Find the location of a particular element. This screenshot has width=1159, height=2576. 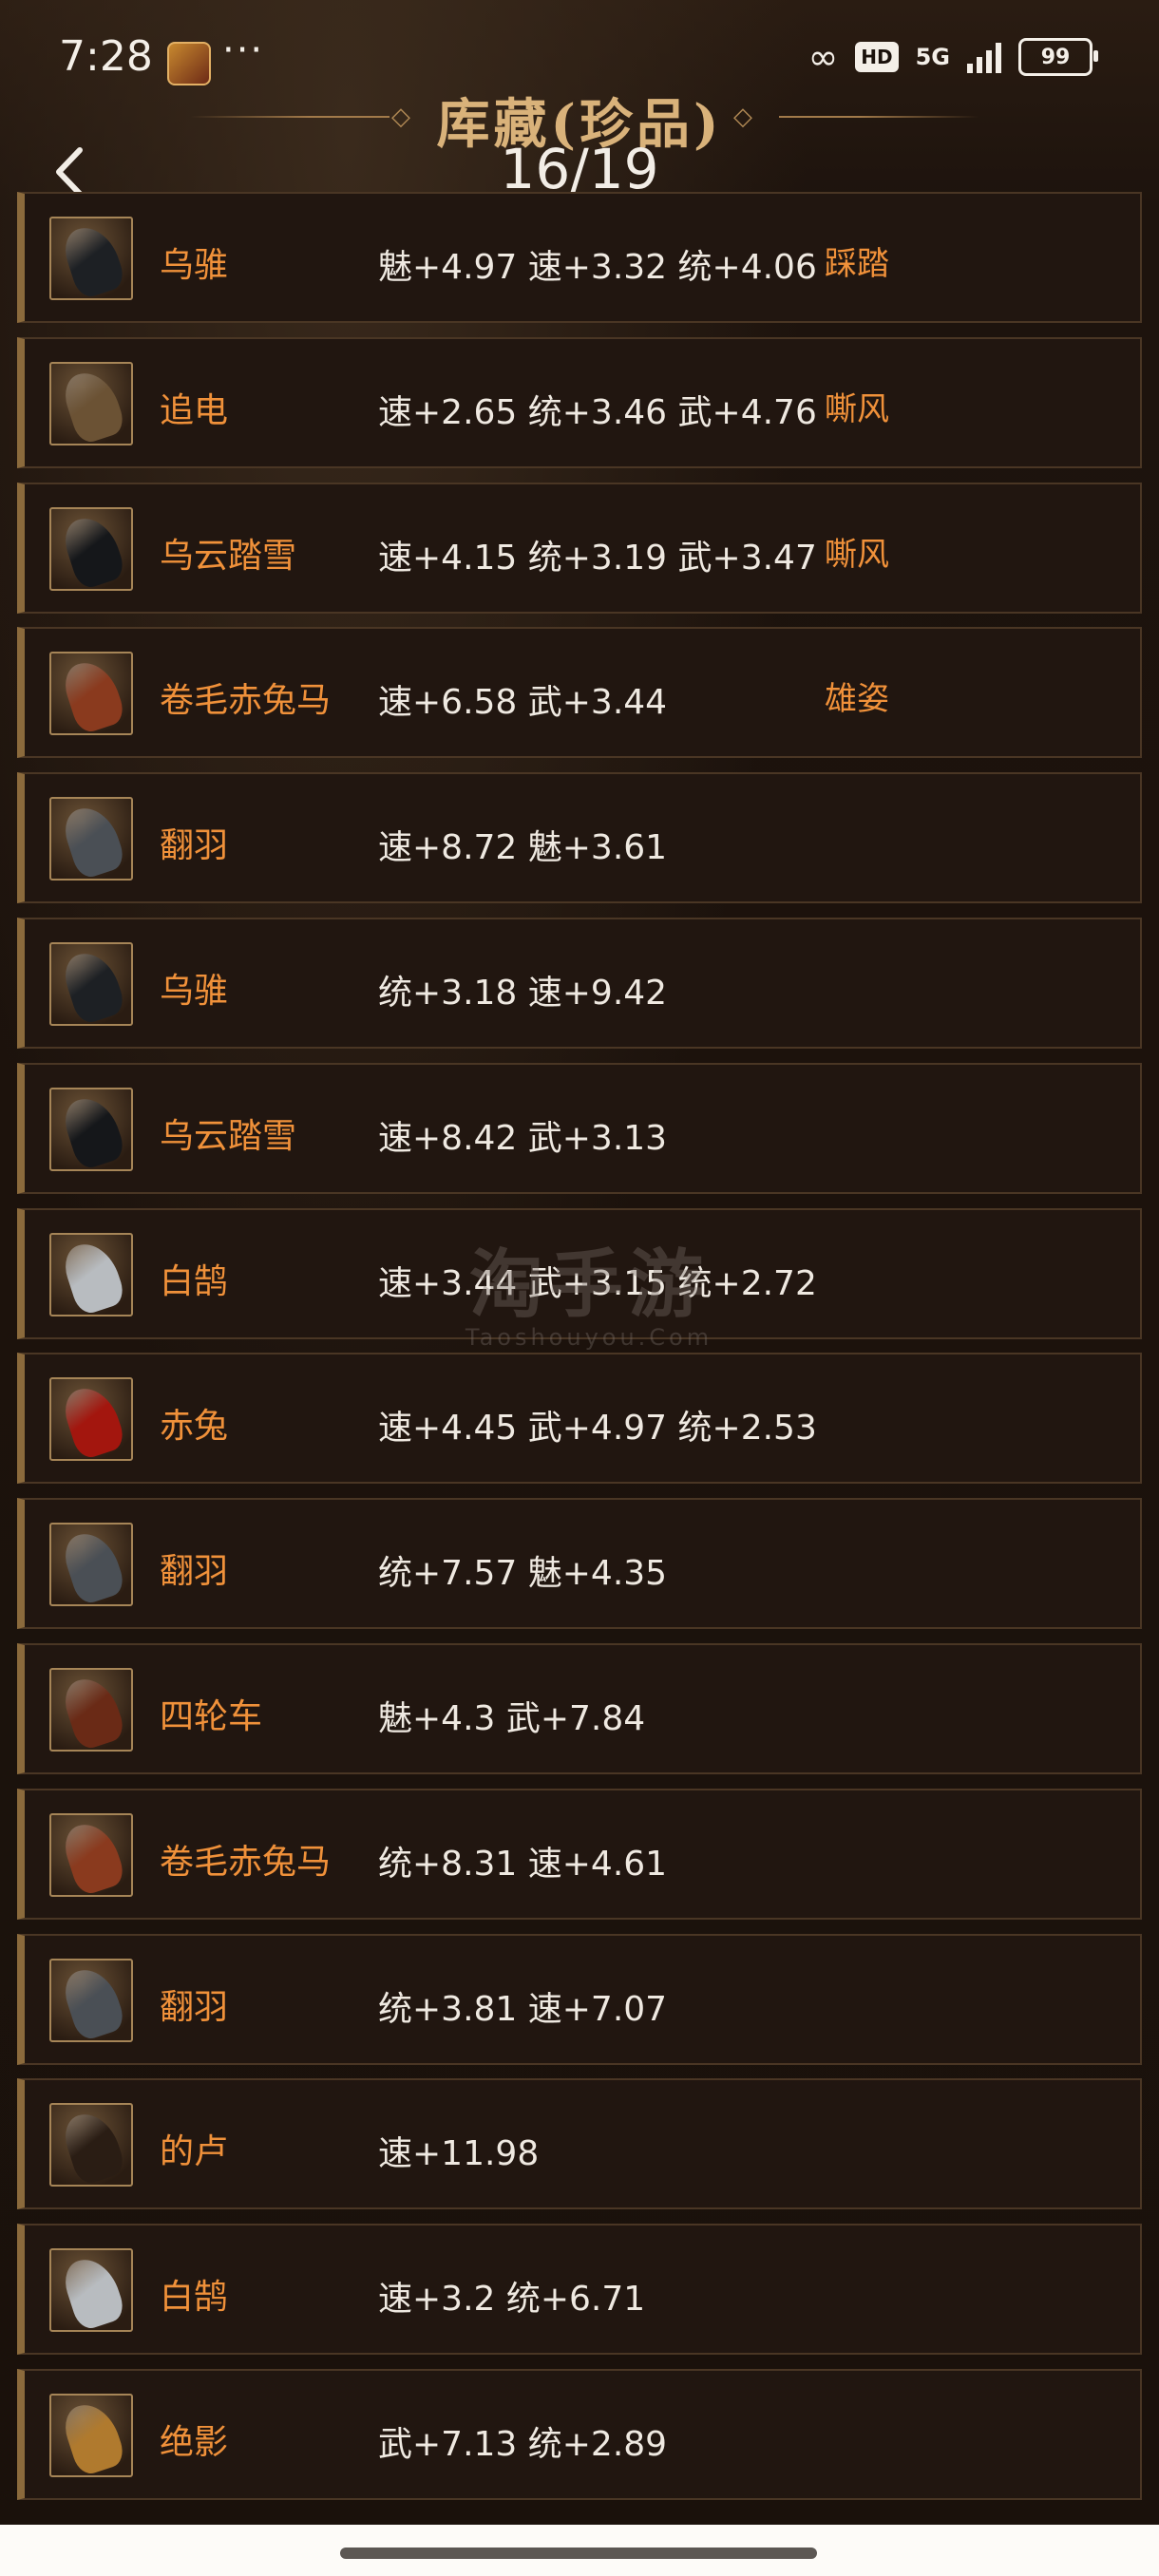

status-time: 7:28 is located at coordinates (106, 56).